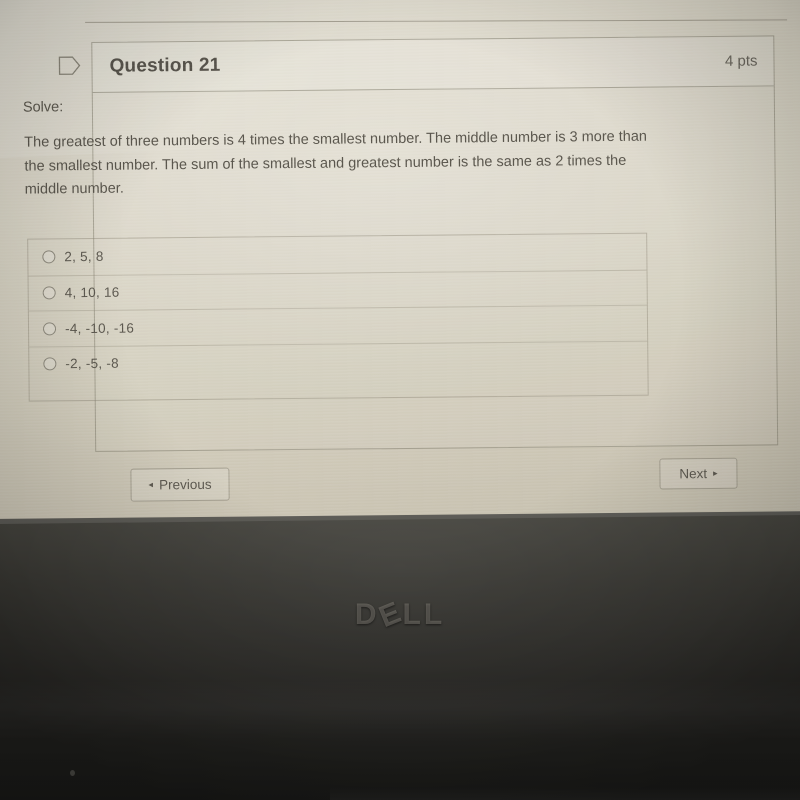  What do you see at coordinates (715, 473) in the screenshot?
I see `chevron-right-icon: ▸` at bounding box center [715, 473].